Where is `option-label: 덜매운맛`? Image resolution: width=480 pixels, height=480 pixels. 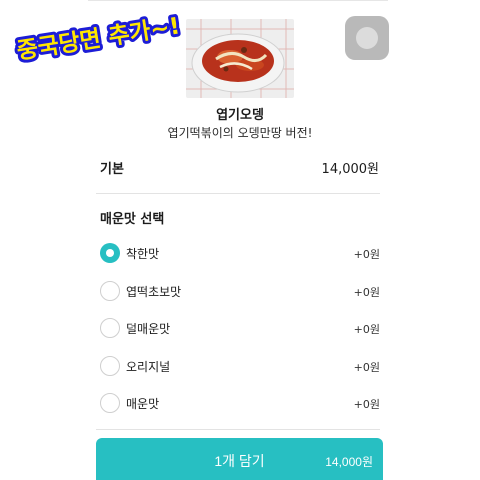 option-label: 덜매운맛 is located at coordinates (148, 329).